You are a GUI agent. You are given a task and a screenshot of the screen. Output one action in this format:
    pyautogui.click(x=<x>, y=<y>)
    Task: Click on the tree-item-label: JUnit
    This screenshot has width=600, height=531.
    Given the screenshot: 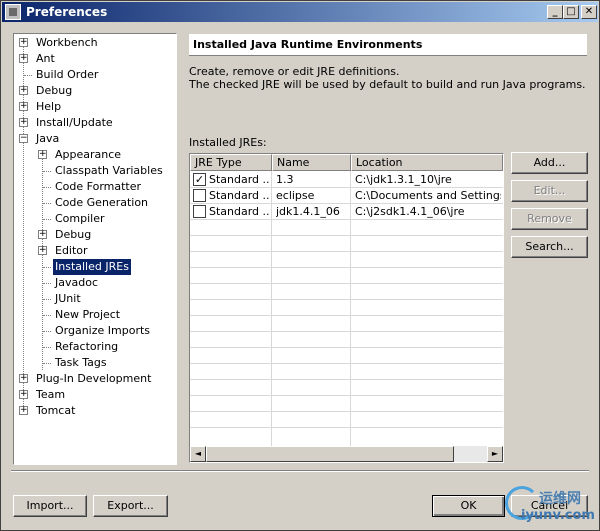 What is the action you would take?
    pyautogui.click(x=68, y=298)
    